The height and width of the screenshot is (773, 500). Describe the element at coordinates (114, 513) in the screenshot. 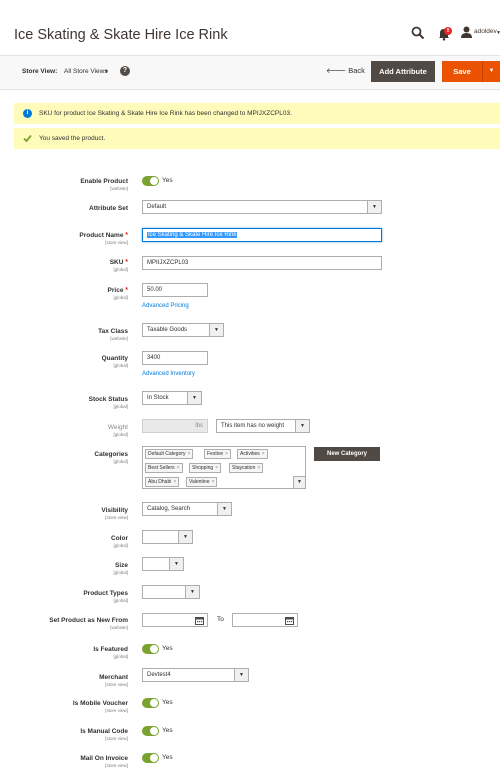

I see `visibility-label: Visibility [store view]` at that location.